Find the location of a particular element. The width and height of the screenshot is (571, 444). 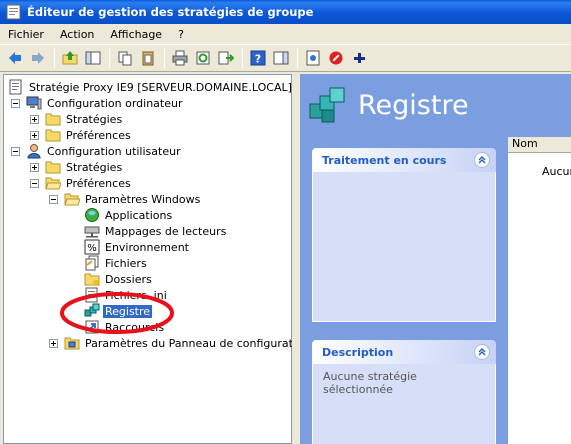

tree-item-environment: % Environnement is located at coordinates (137, 247).